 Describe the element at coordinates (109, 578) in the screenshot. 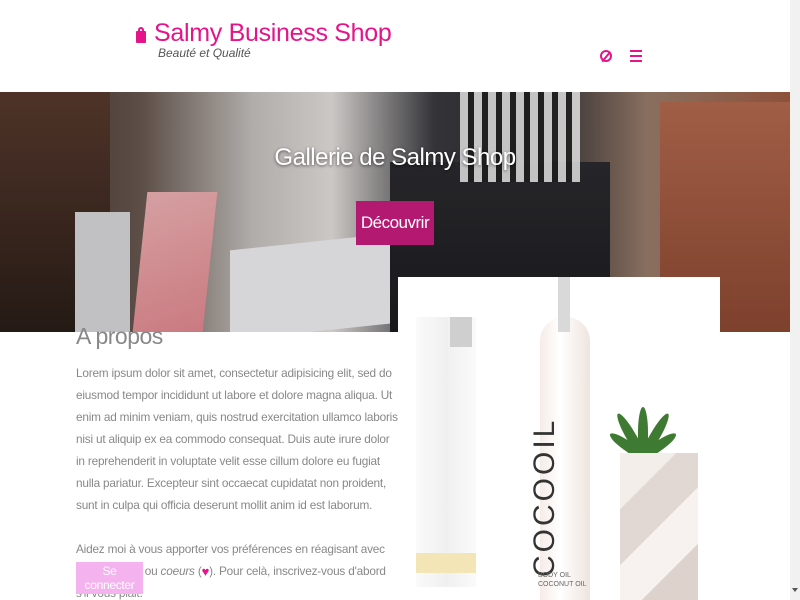

I see `connect-button: Se connecter` at that location.